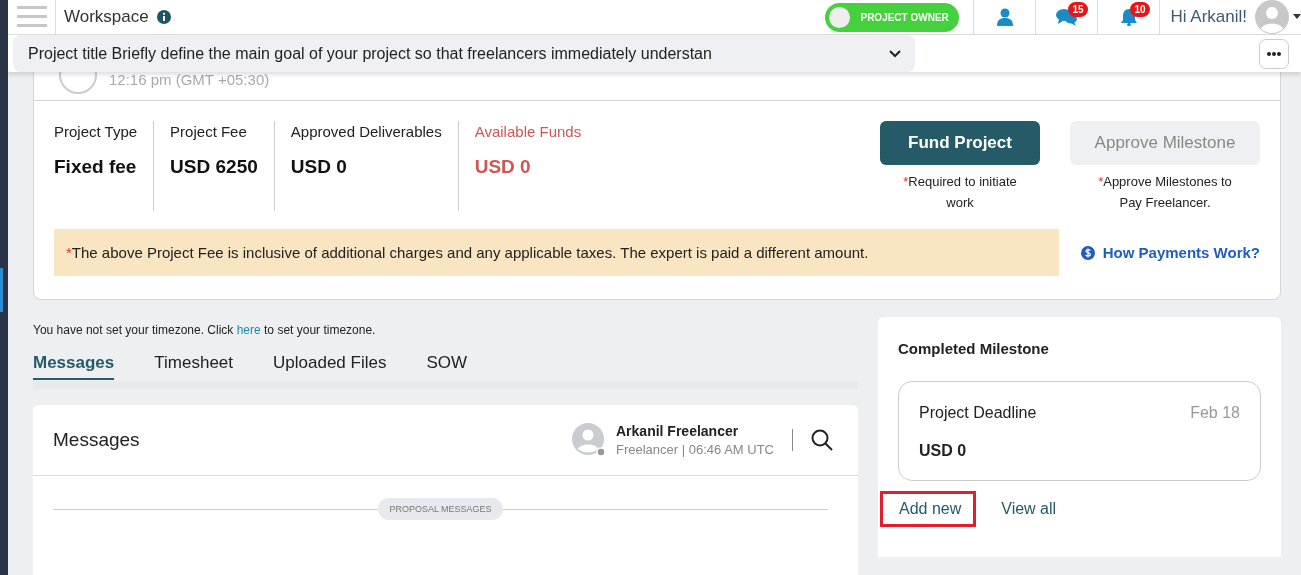  What do you see at coordinates (209, 131) in the screenshot?
I see `stat-label: Project Fee` at bounding box center [209, 131].